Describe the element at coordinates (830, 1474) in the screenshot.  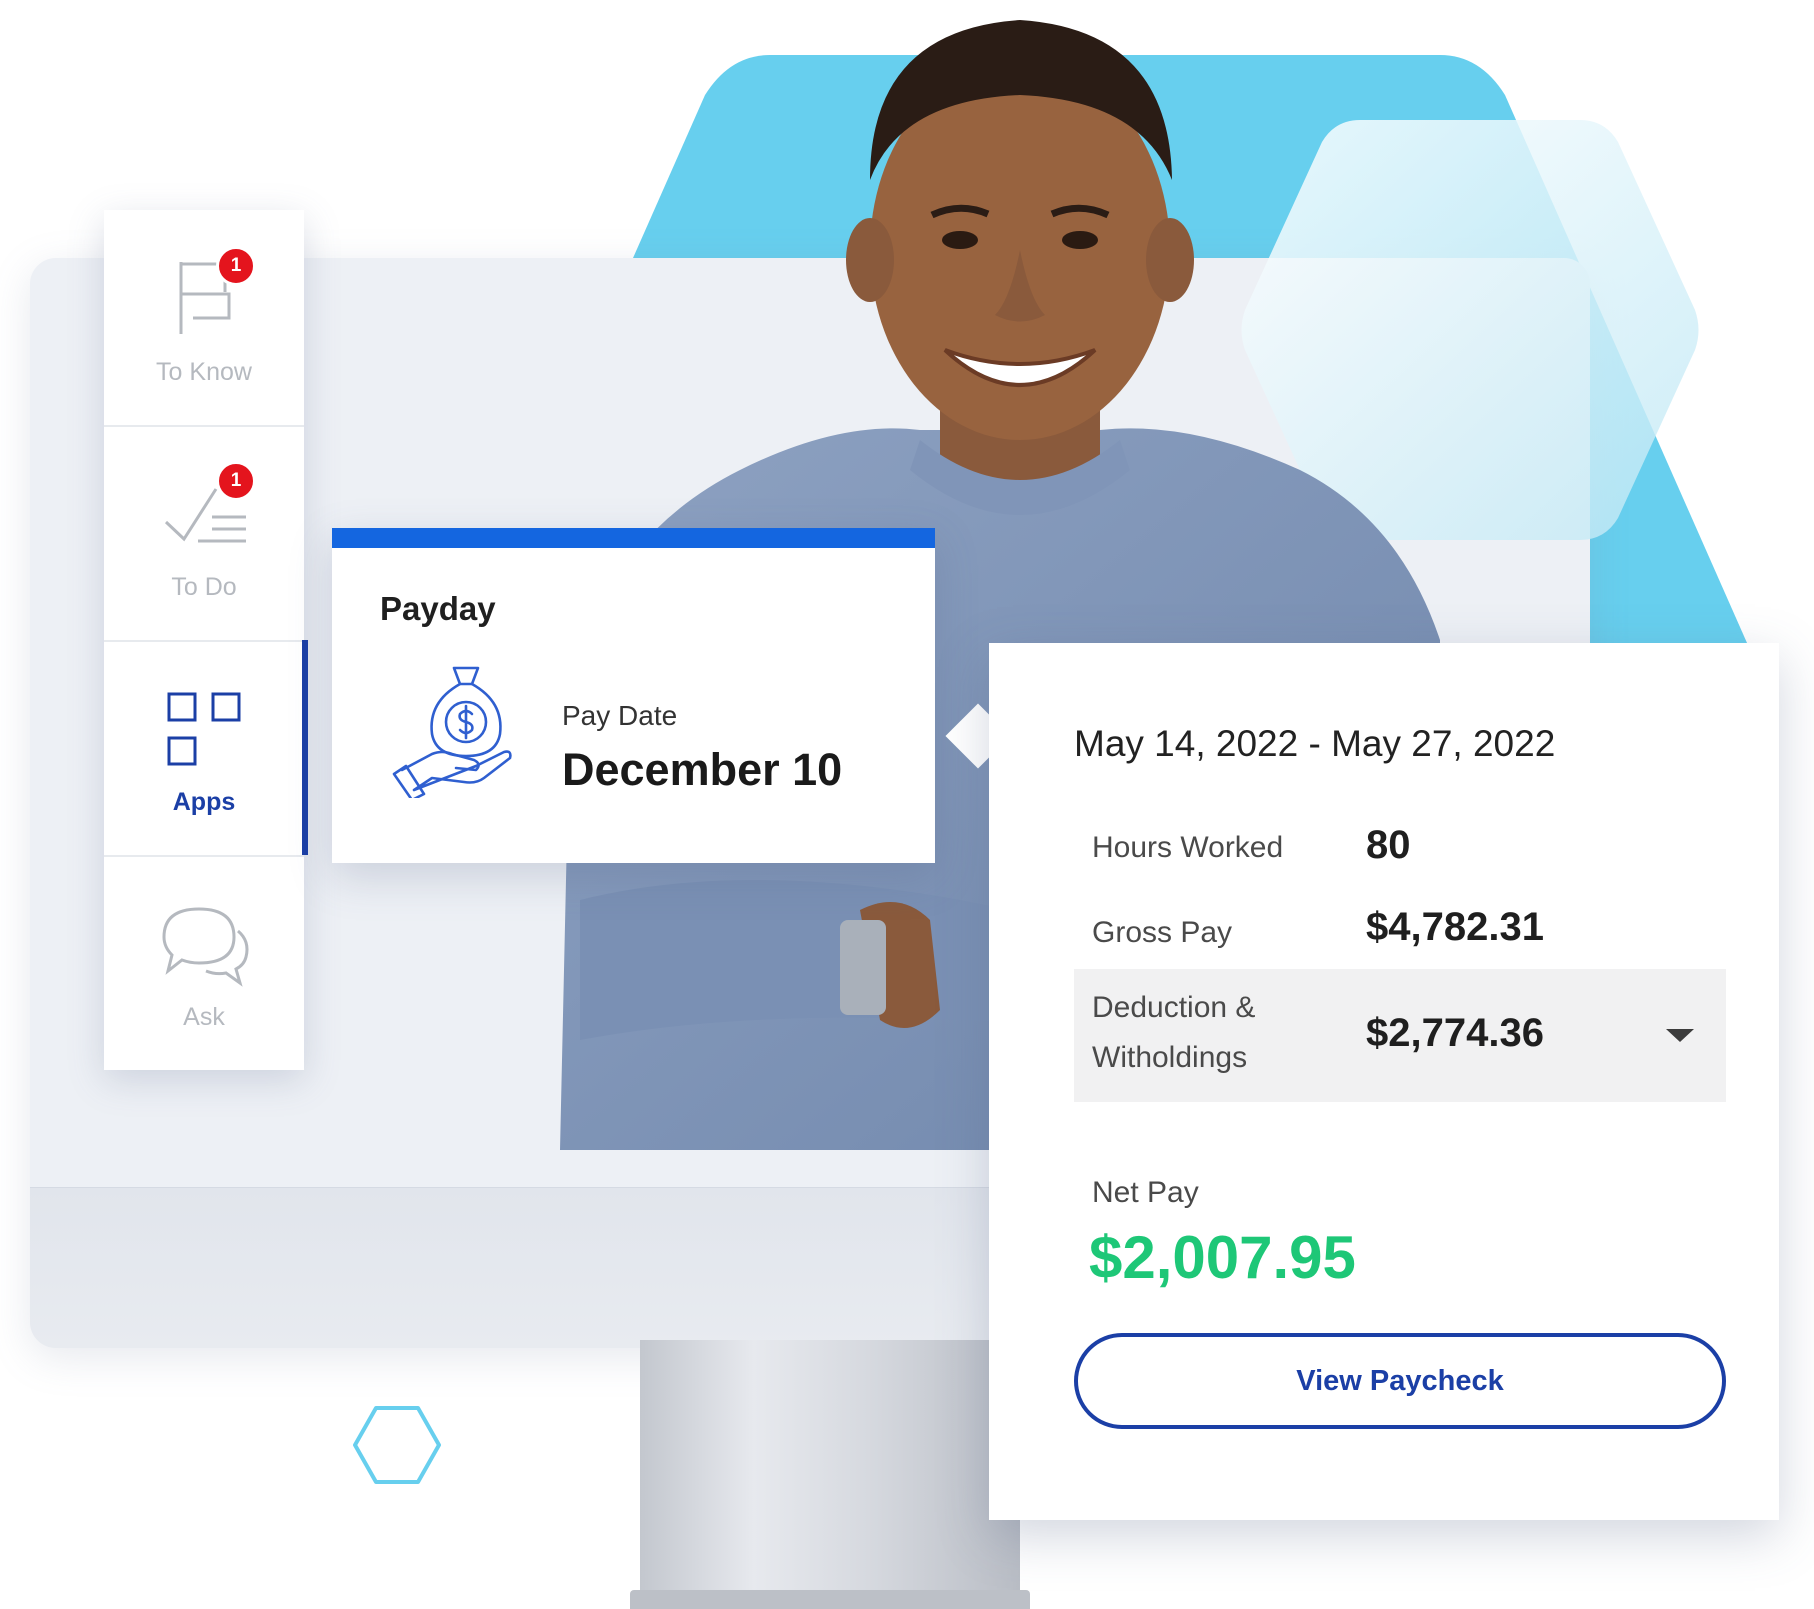
I see `monitor-stand` at that location.